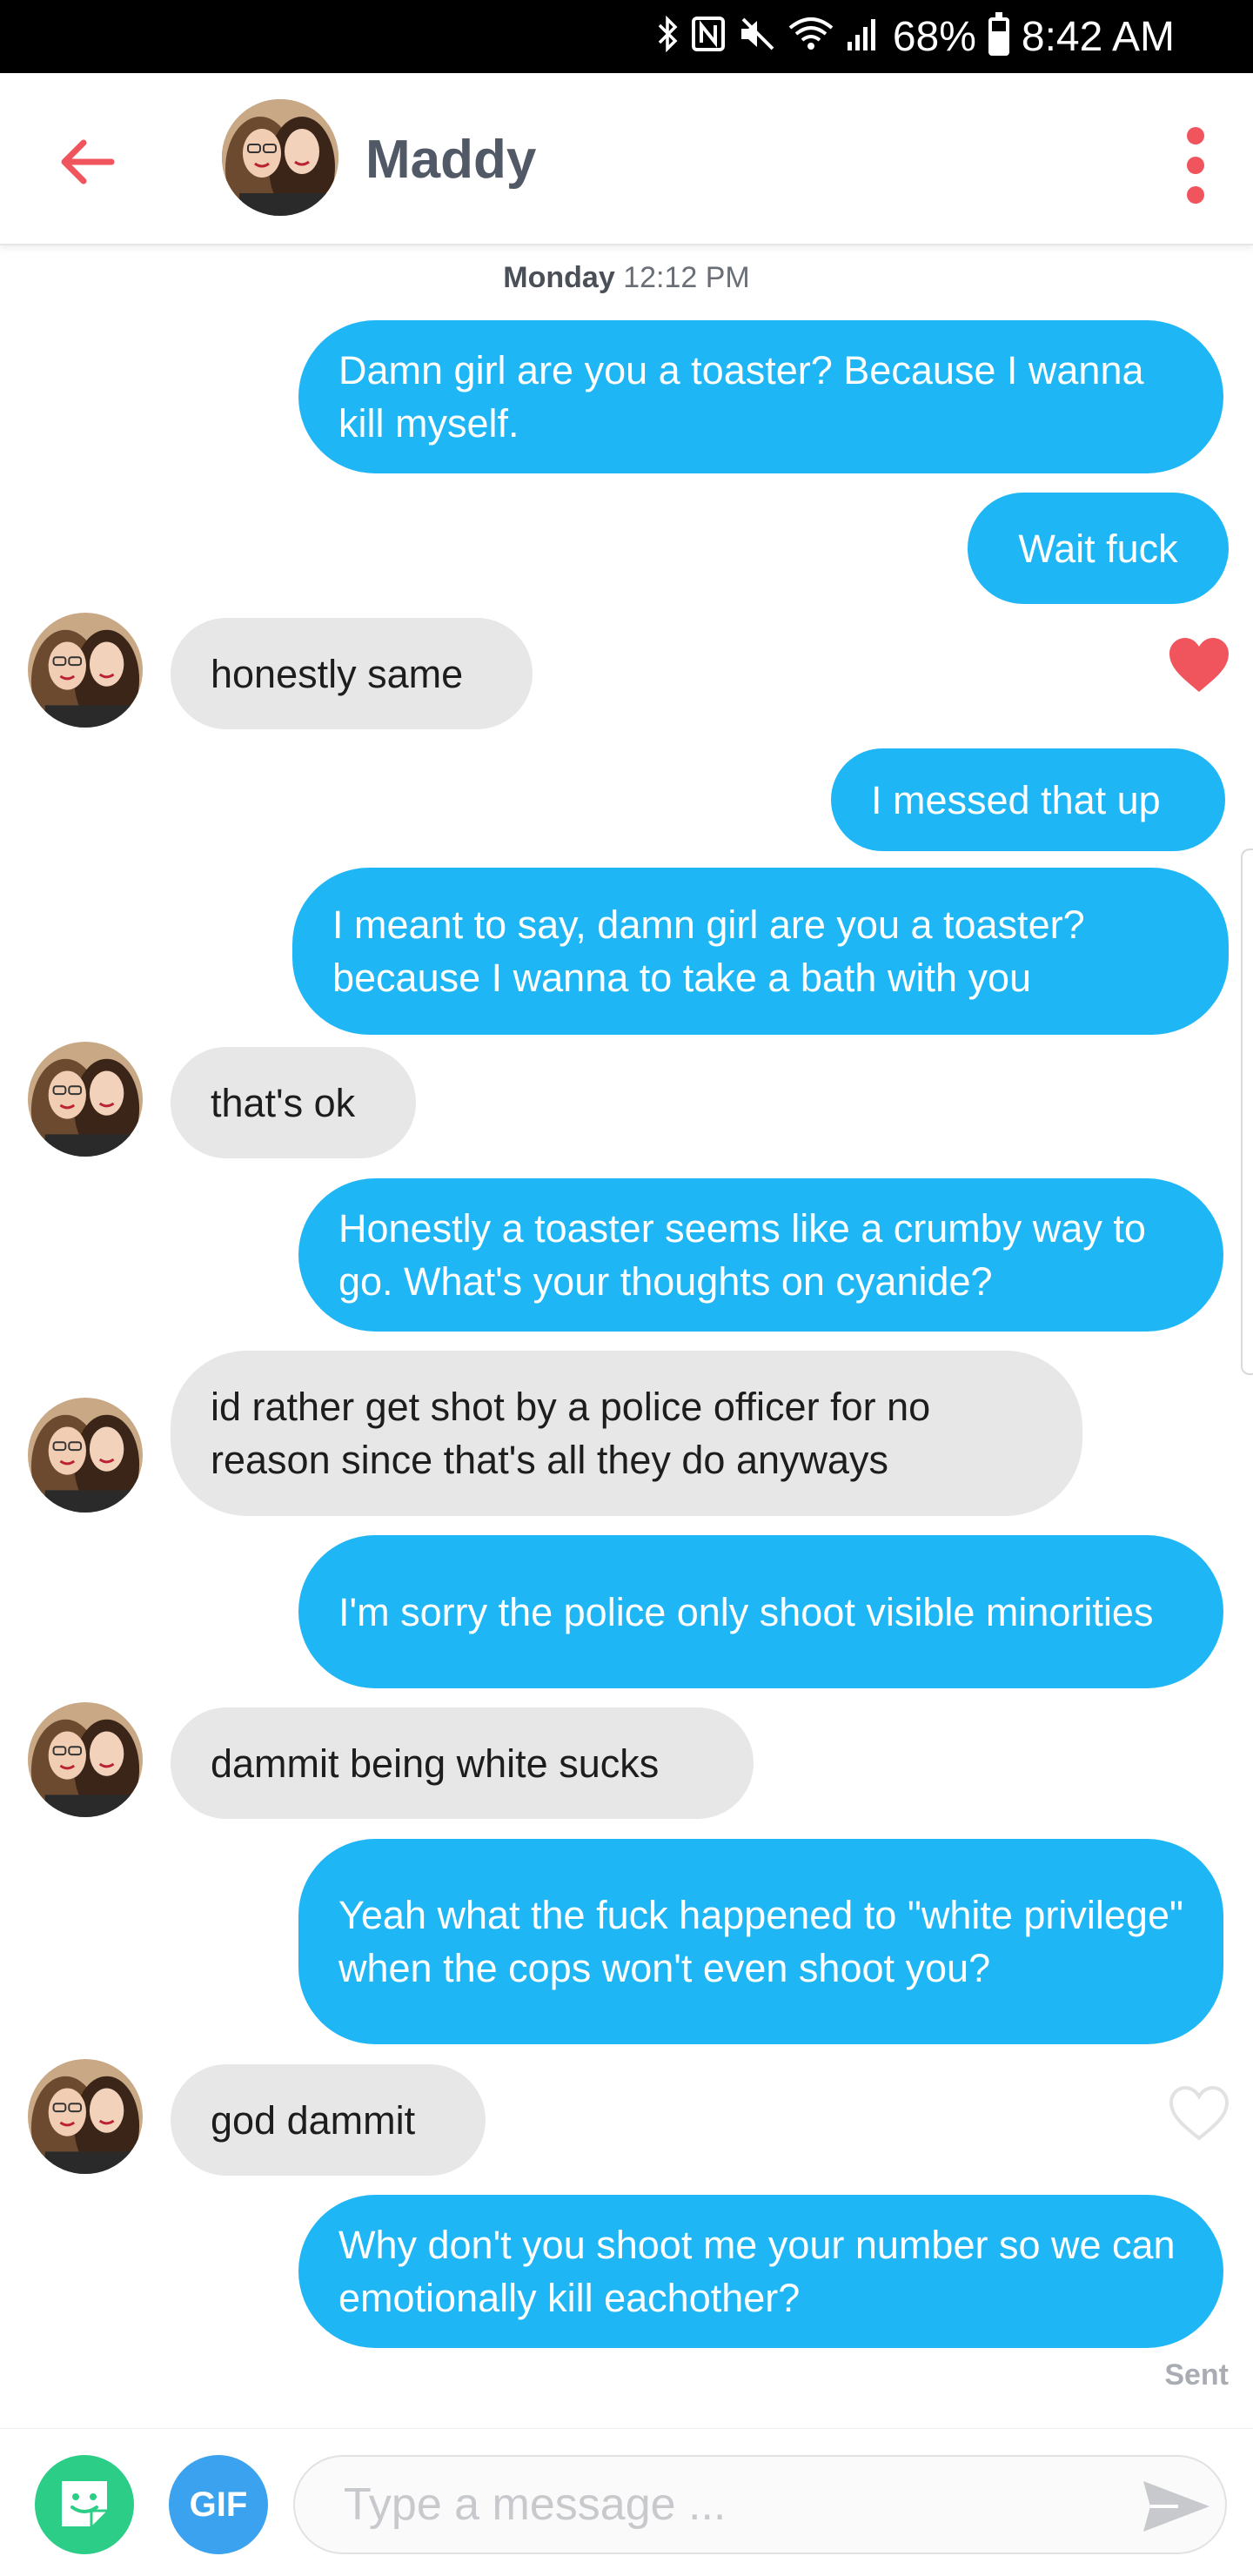  What do you see at coordinates (1098, 37) in the screenshot?
I see `status-time: 8:42 AM` at bounding box center [1098, 37].